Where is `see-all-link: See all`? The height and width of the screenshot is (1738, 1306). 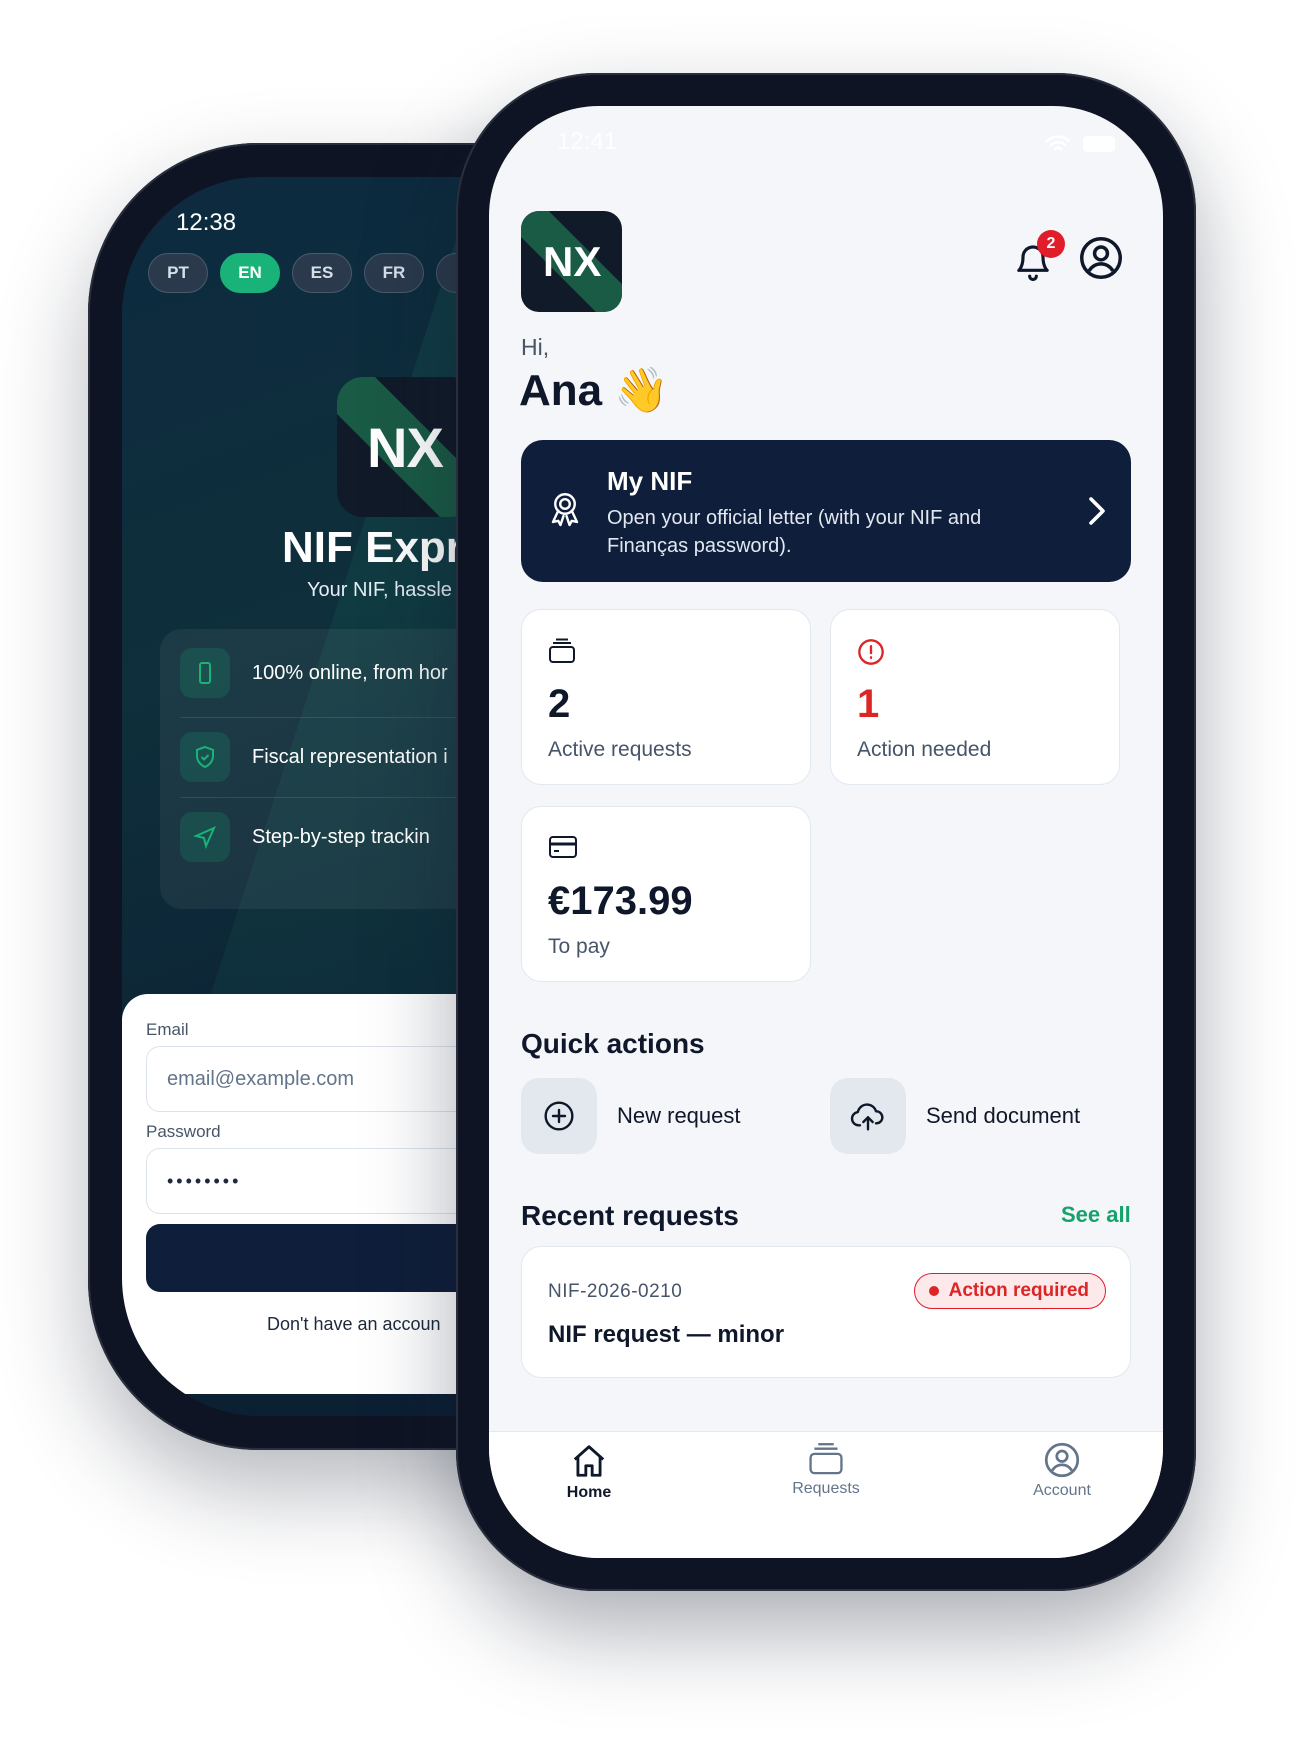
see-all-link: See all is located at coordinates (1096, 1215).